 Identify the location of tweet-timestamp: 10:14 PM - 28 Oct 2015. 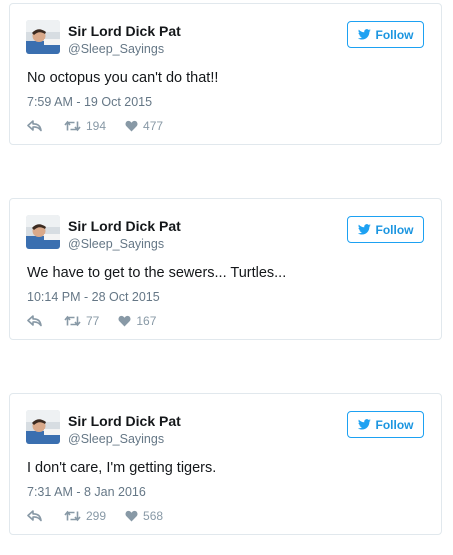
(93, 297).